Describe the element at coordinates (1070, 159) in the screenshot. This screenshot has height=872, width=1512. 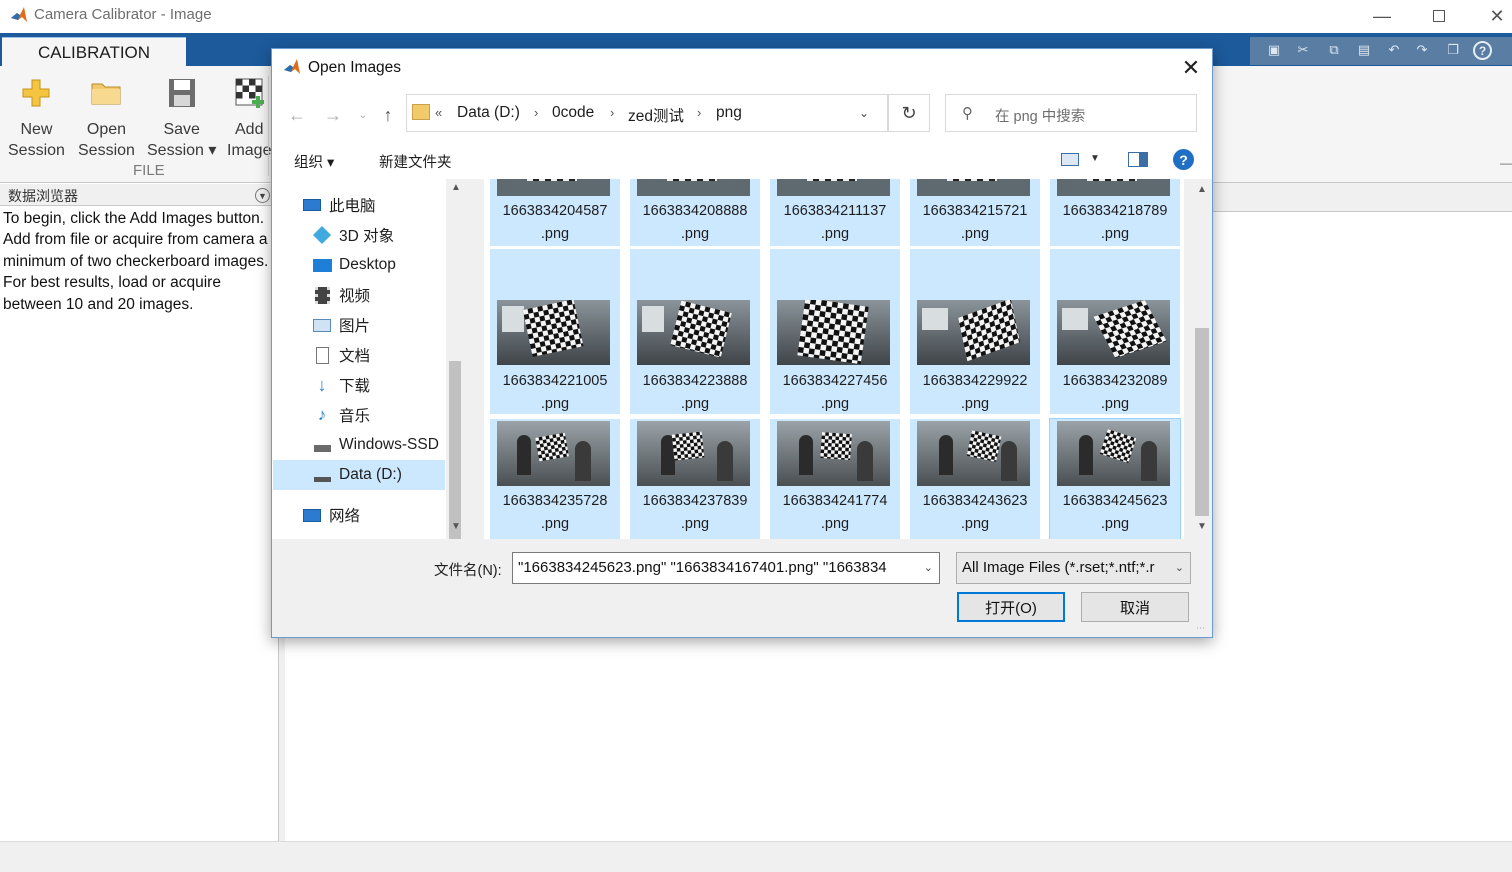
I see `view-options-icon` at that location.